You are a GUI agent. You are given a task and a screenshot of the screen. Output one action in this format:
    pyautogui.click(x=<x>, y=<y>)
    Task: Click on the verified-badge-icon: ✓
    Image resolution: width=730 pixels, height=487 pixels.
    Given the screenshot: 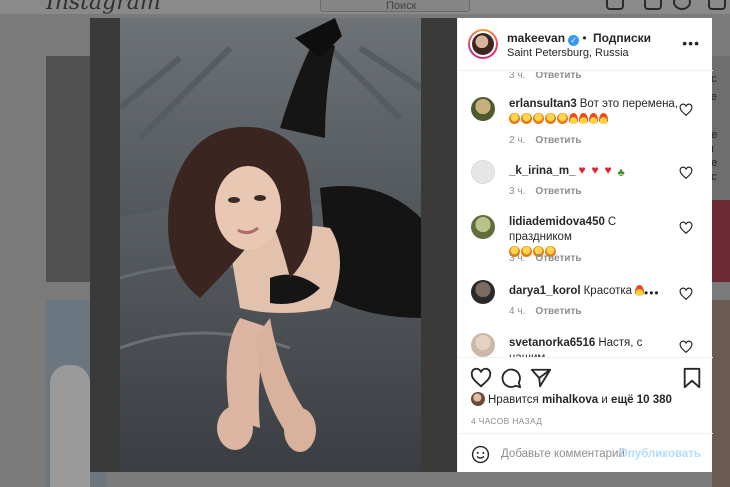 What is the action you would take?
    pyautogui.click(x=574, y=40)
    